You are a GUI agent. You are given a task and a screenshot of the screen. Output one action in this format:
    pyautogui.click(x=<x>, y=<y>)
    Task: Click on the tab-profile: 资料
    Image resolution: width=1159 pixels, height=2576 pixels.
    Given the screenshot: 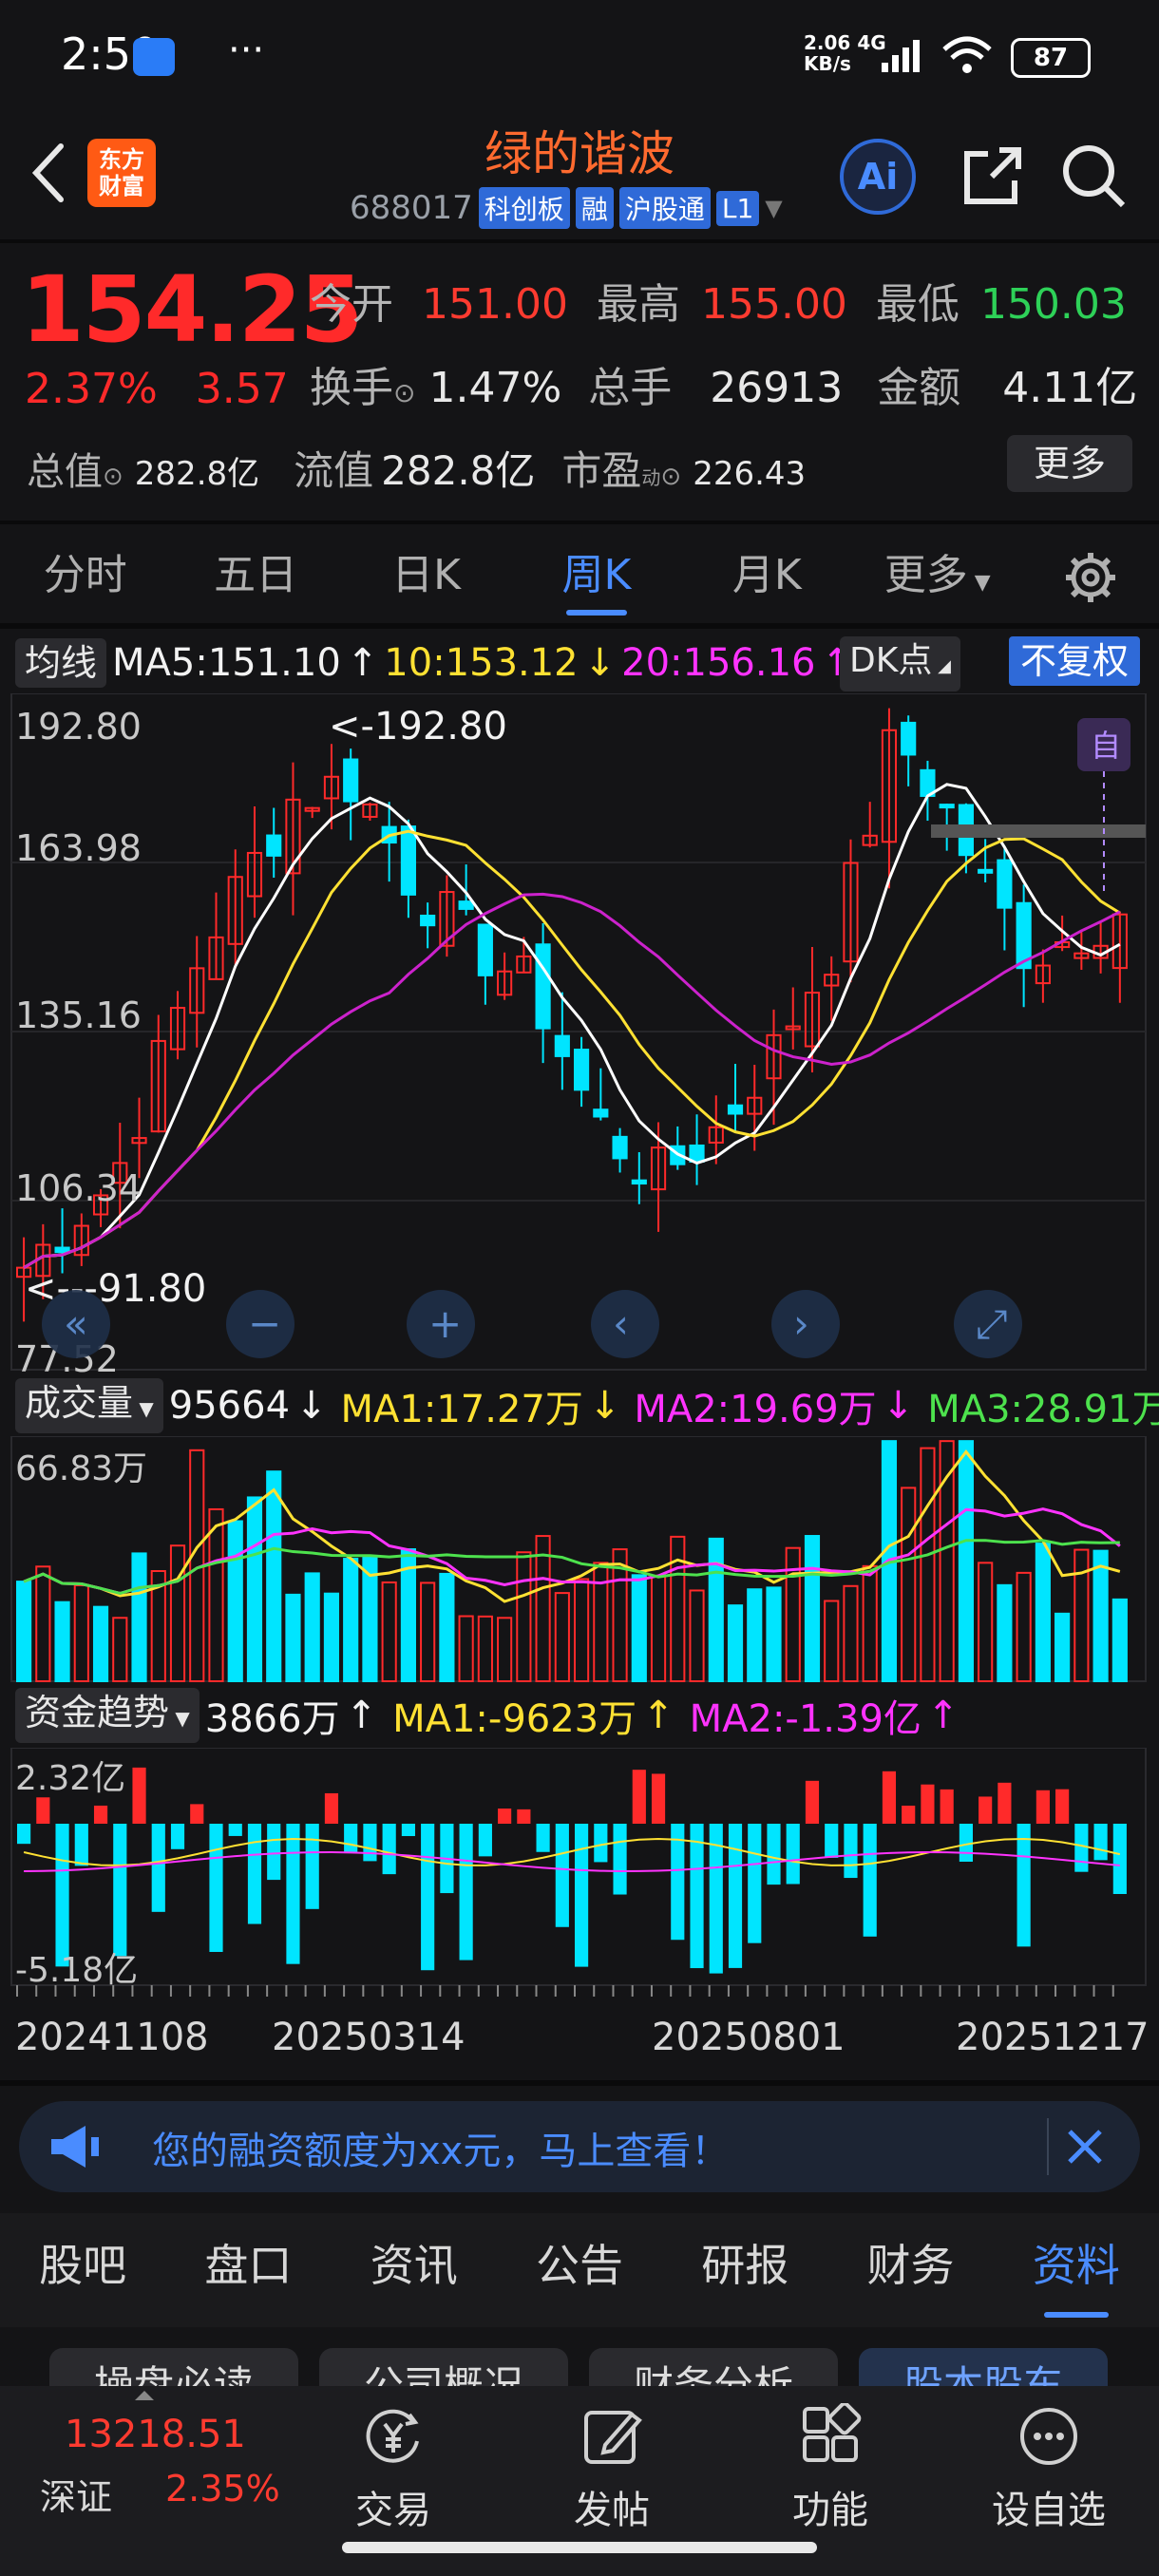 What is the action you would take?
    pyautogui.click(x=1076, y=2270)
    